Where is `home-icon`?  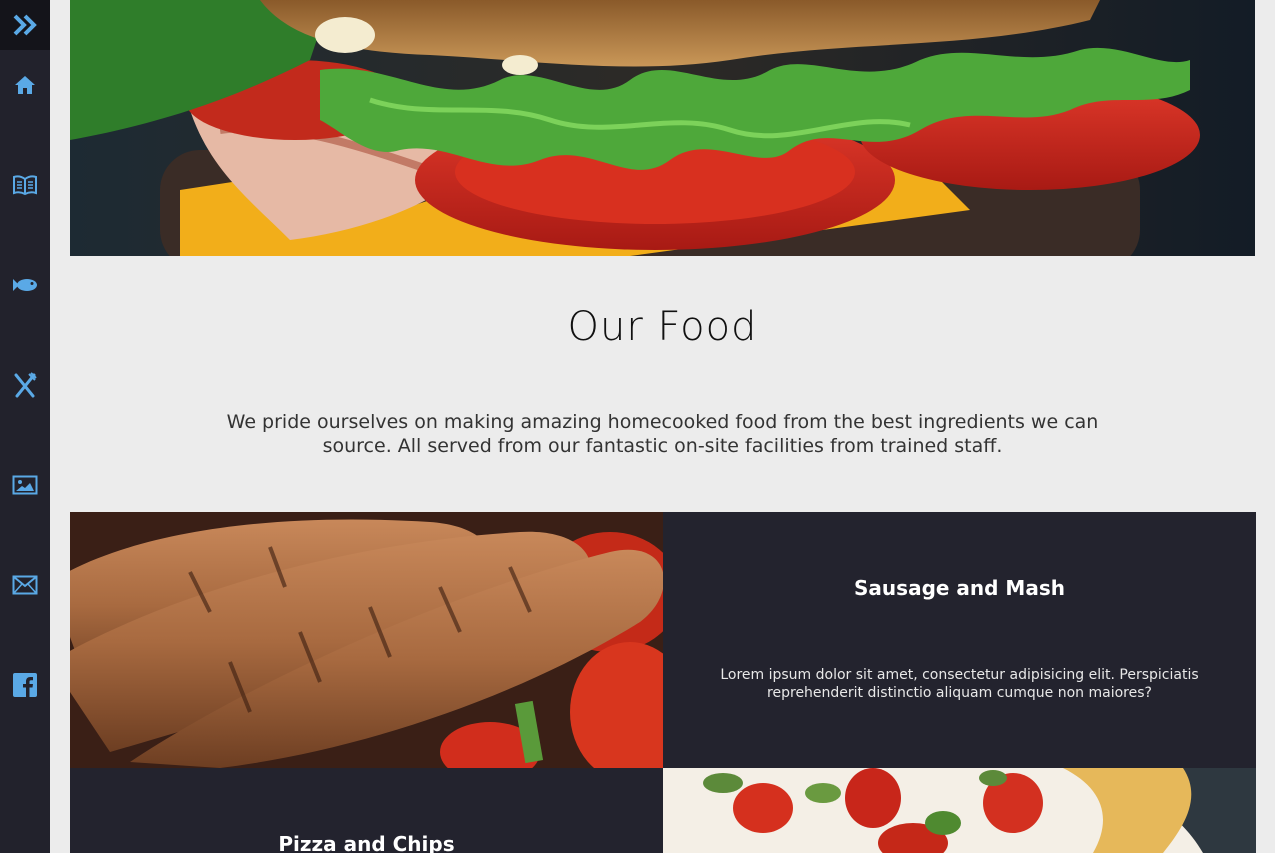 home-icon is located at coordinates (25, 85).